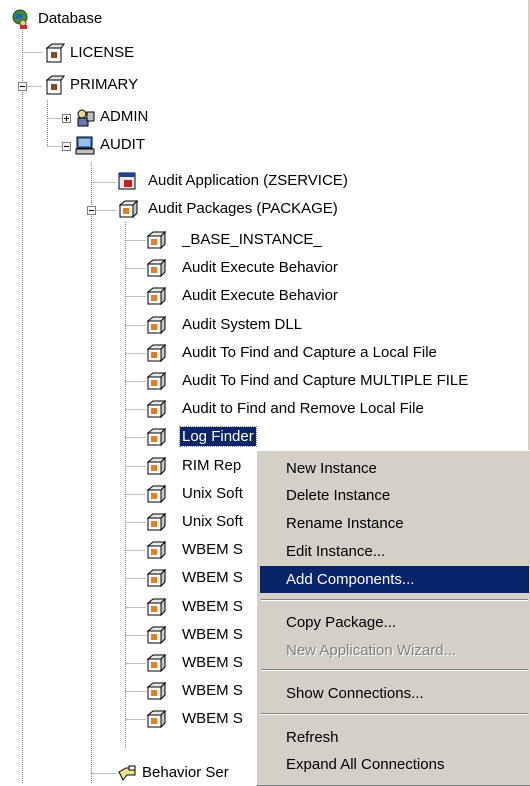  Describe the element at coordinates (218, 436) in the screenshot. I see `tree-node-label: Log Finder` at that location.